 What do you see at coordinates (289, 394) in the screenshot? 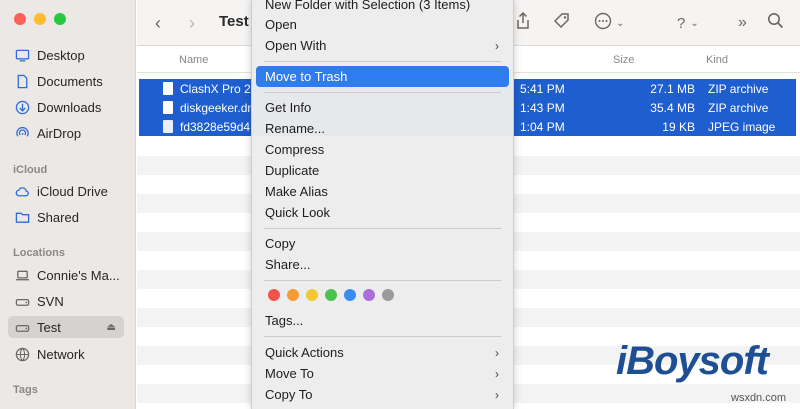
I see `menu-item-label: Copy To` at bounding box center [289, 394].